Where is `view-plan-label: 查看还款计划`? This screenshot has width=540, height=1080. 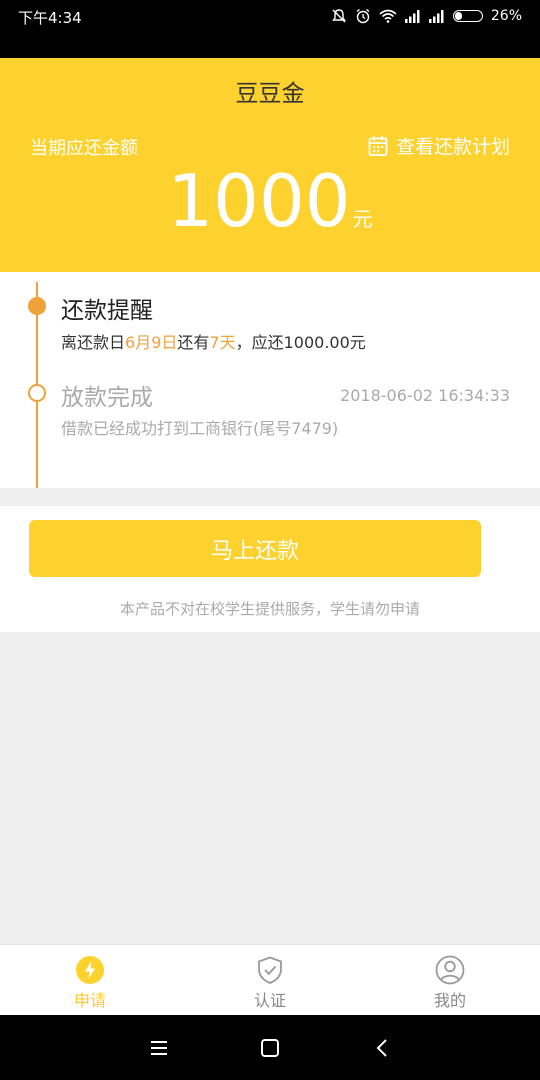 view-plan-label: 查看还款计划 is located at coordinates (452, 147).